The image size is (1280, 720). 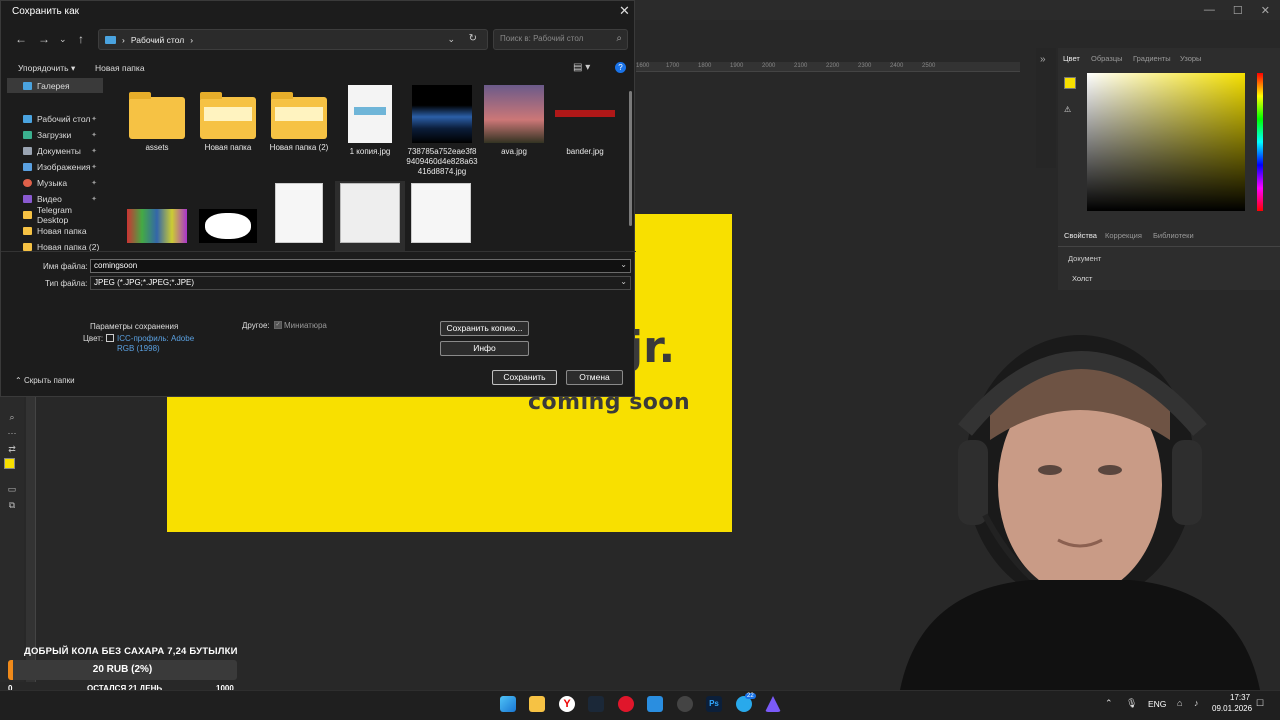 I want to click on breadcrumb-chevron-icon: ›, so click(x=123, y=39).